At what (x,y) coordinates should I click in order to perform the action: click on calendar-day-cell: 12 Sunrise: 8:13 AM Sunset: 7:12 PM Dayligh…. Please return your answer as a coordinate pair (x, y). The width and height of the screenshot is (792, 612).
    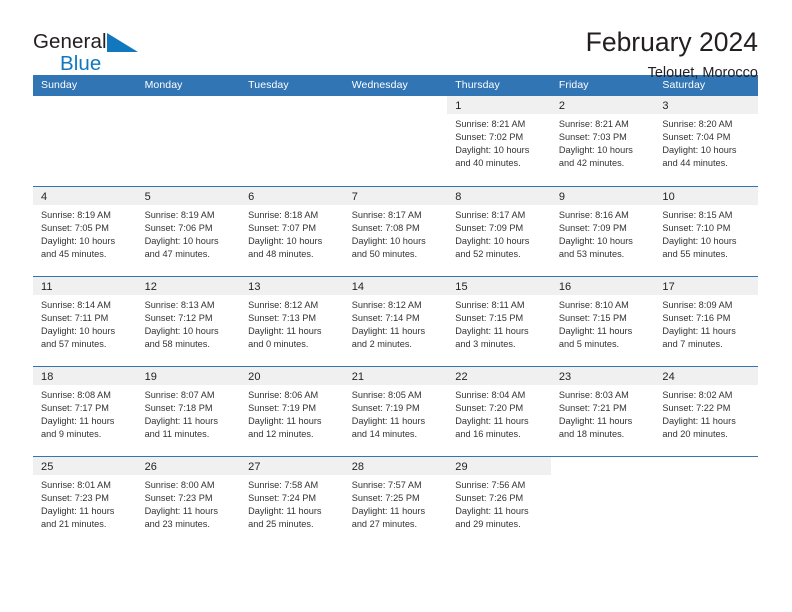
    Looking at the image, I should click on (188, 321).